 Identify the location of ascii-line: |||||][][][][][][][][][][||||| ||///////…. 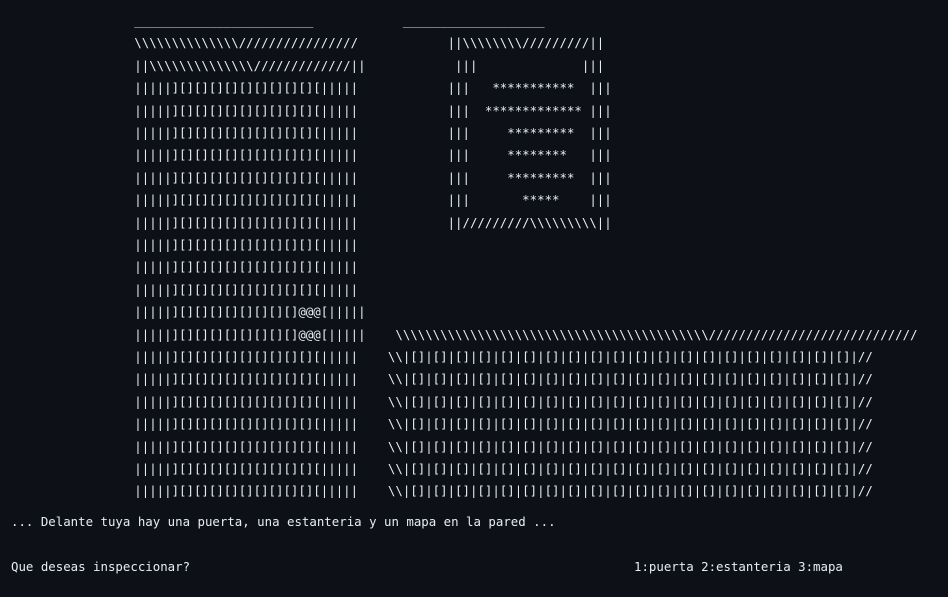
(306, 222).